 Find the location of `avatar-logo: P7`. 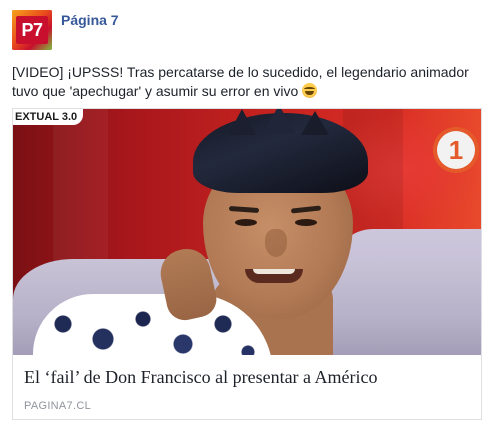

avatar-logo: P7 is located at coordinates (32, 30).